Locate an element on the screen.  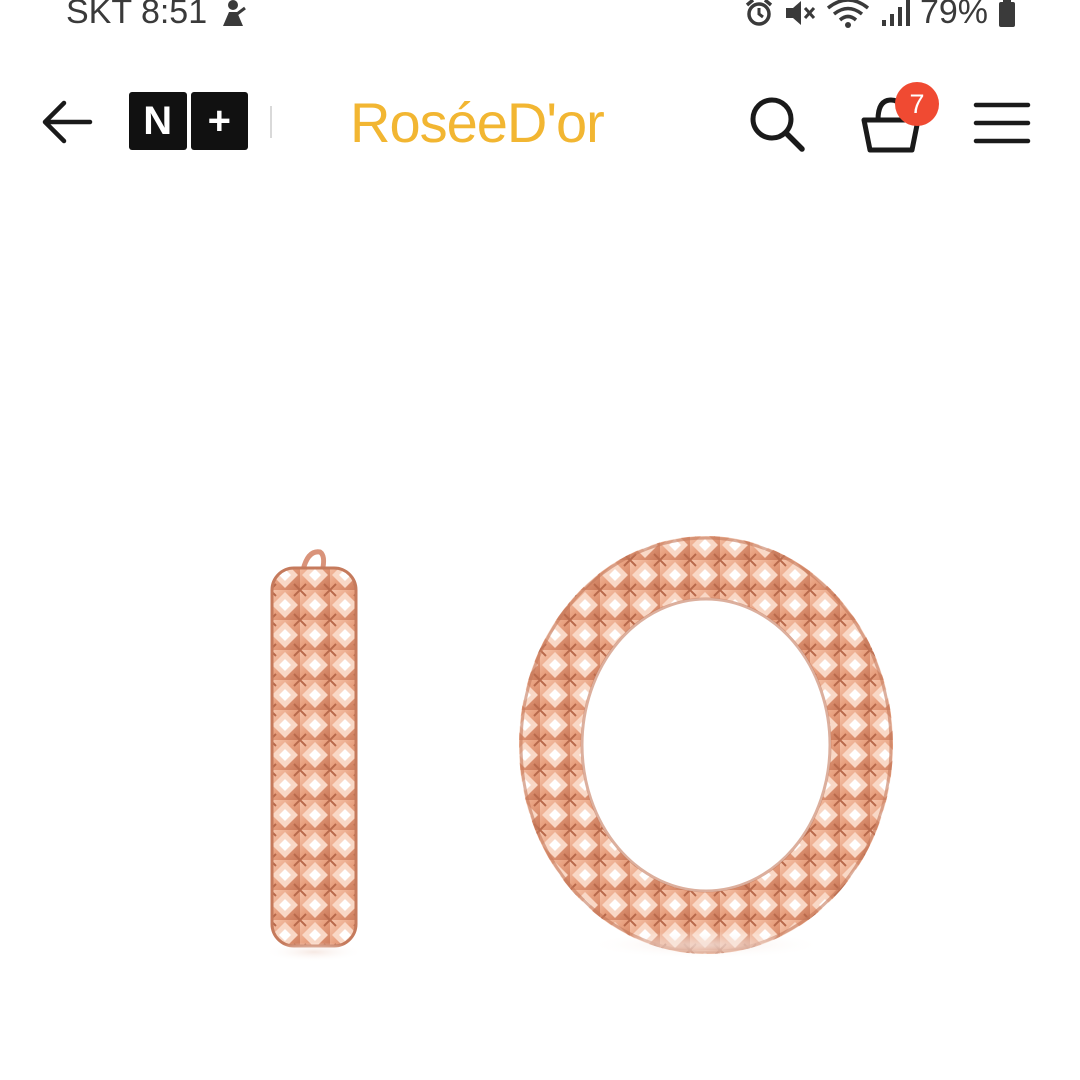
battery-percent: 79% is located at coordinates (953, 15).